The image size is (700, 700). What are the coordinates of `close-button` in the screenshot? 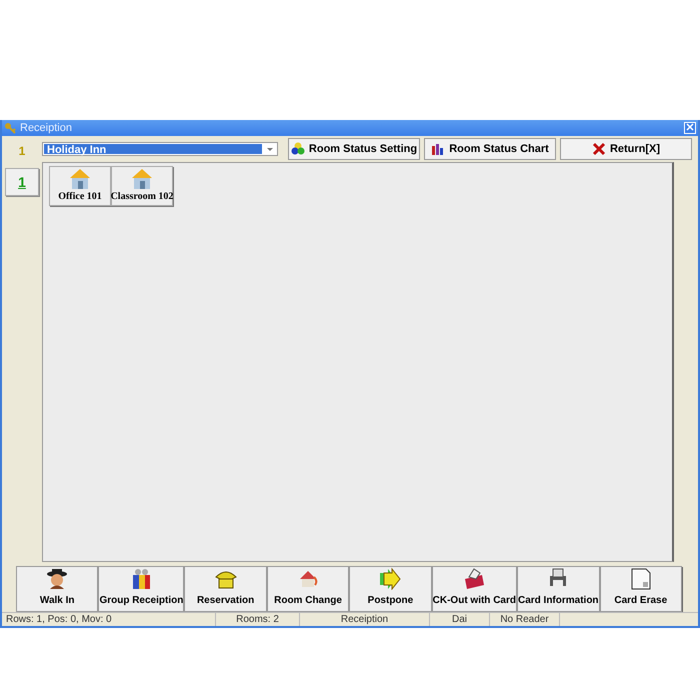 It's located at (690, 128).